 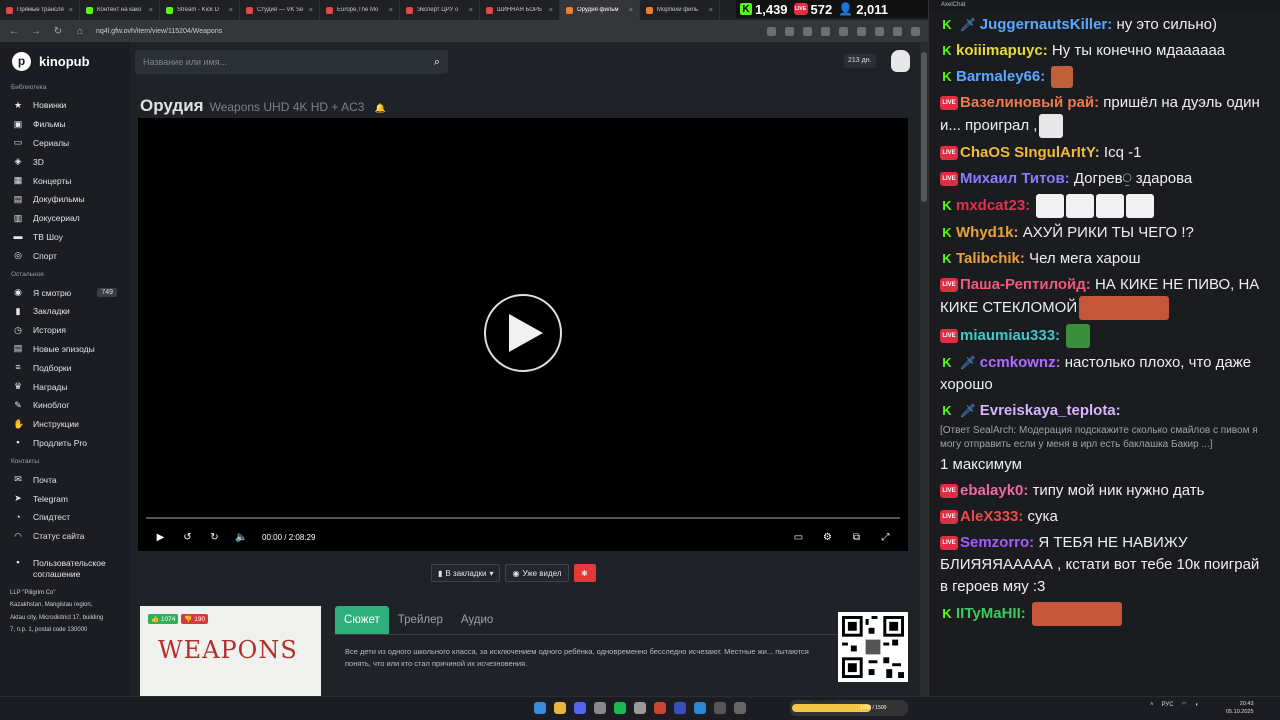 What do you see at coordinates (1197, 705) in the screenshot?
I see `volume-icon: ◖` at bounding box center [1197, 705].